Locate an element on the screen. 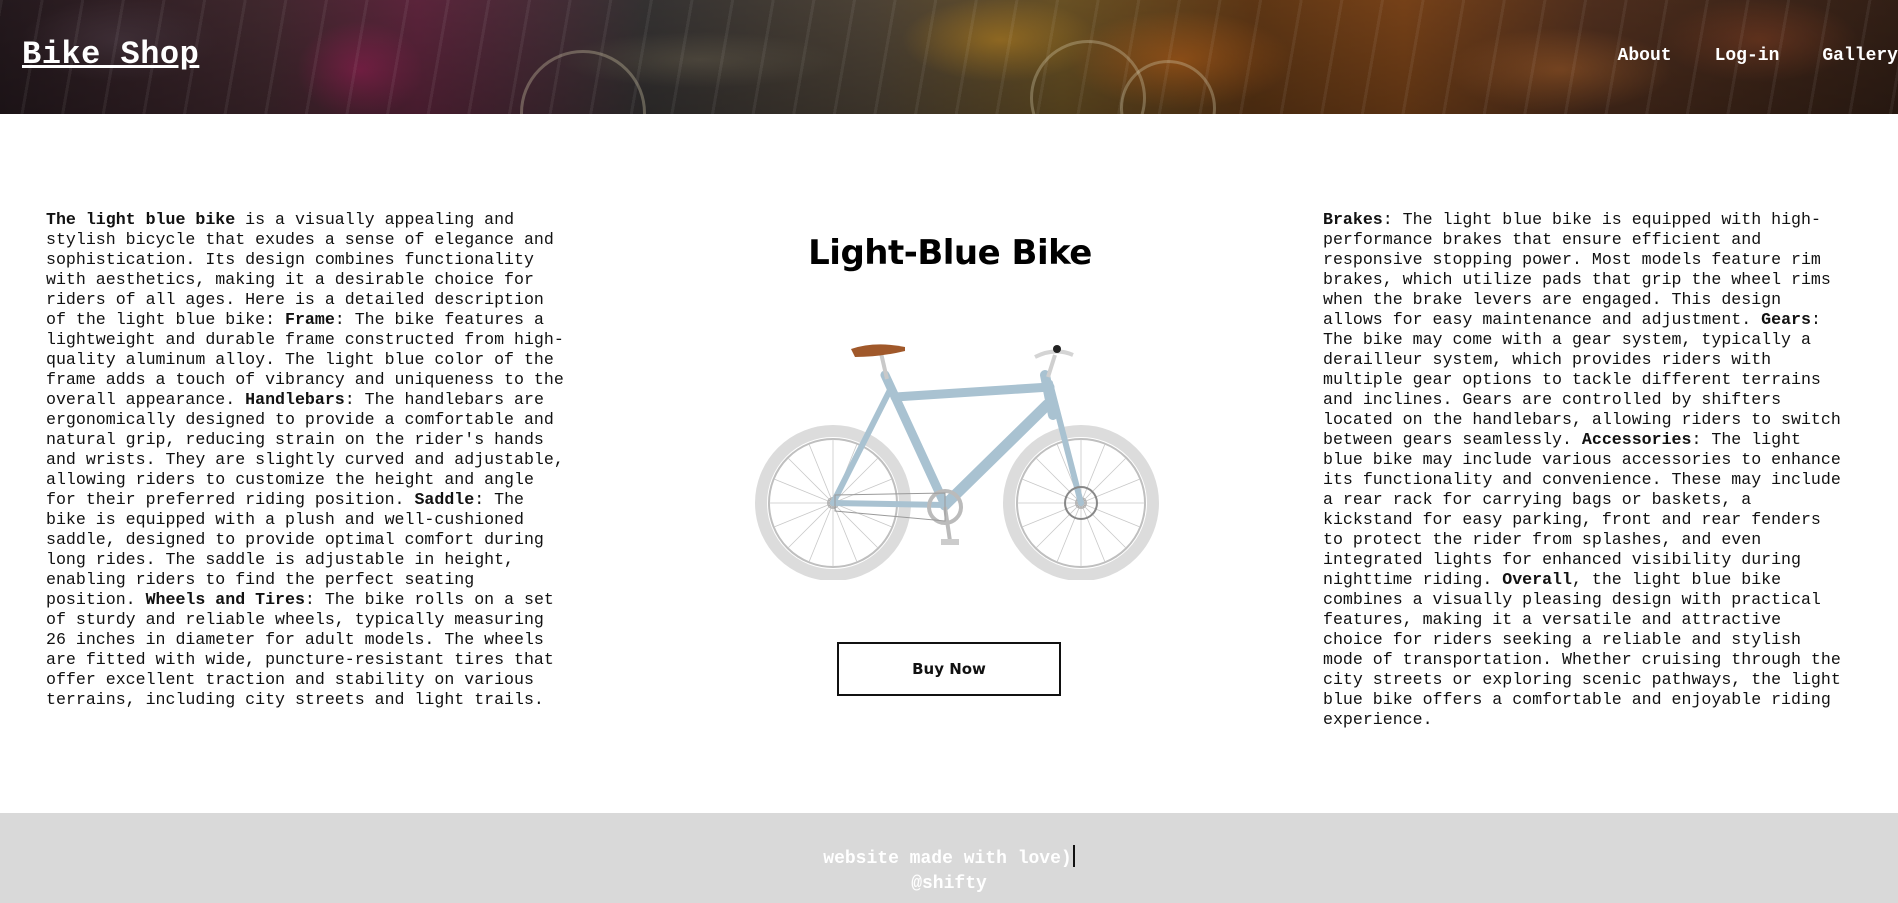  term-accessories: Accessories is located at coordinates (1636, 439).